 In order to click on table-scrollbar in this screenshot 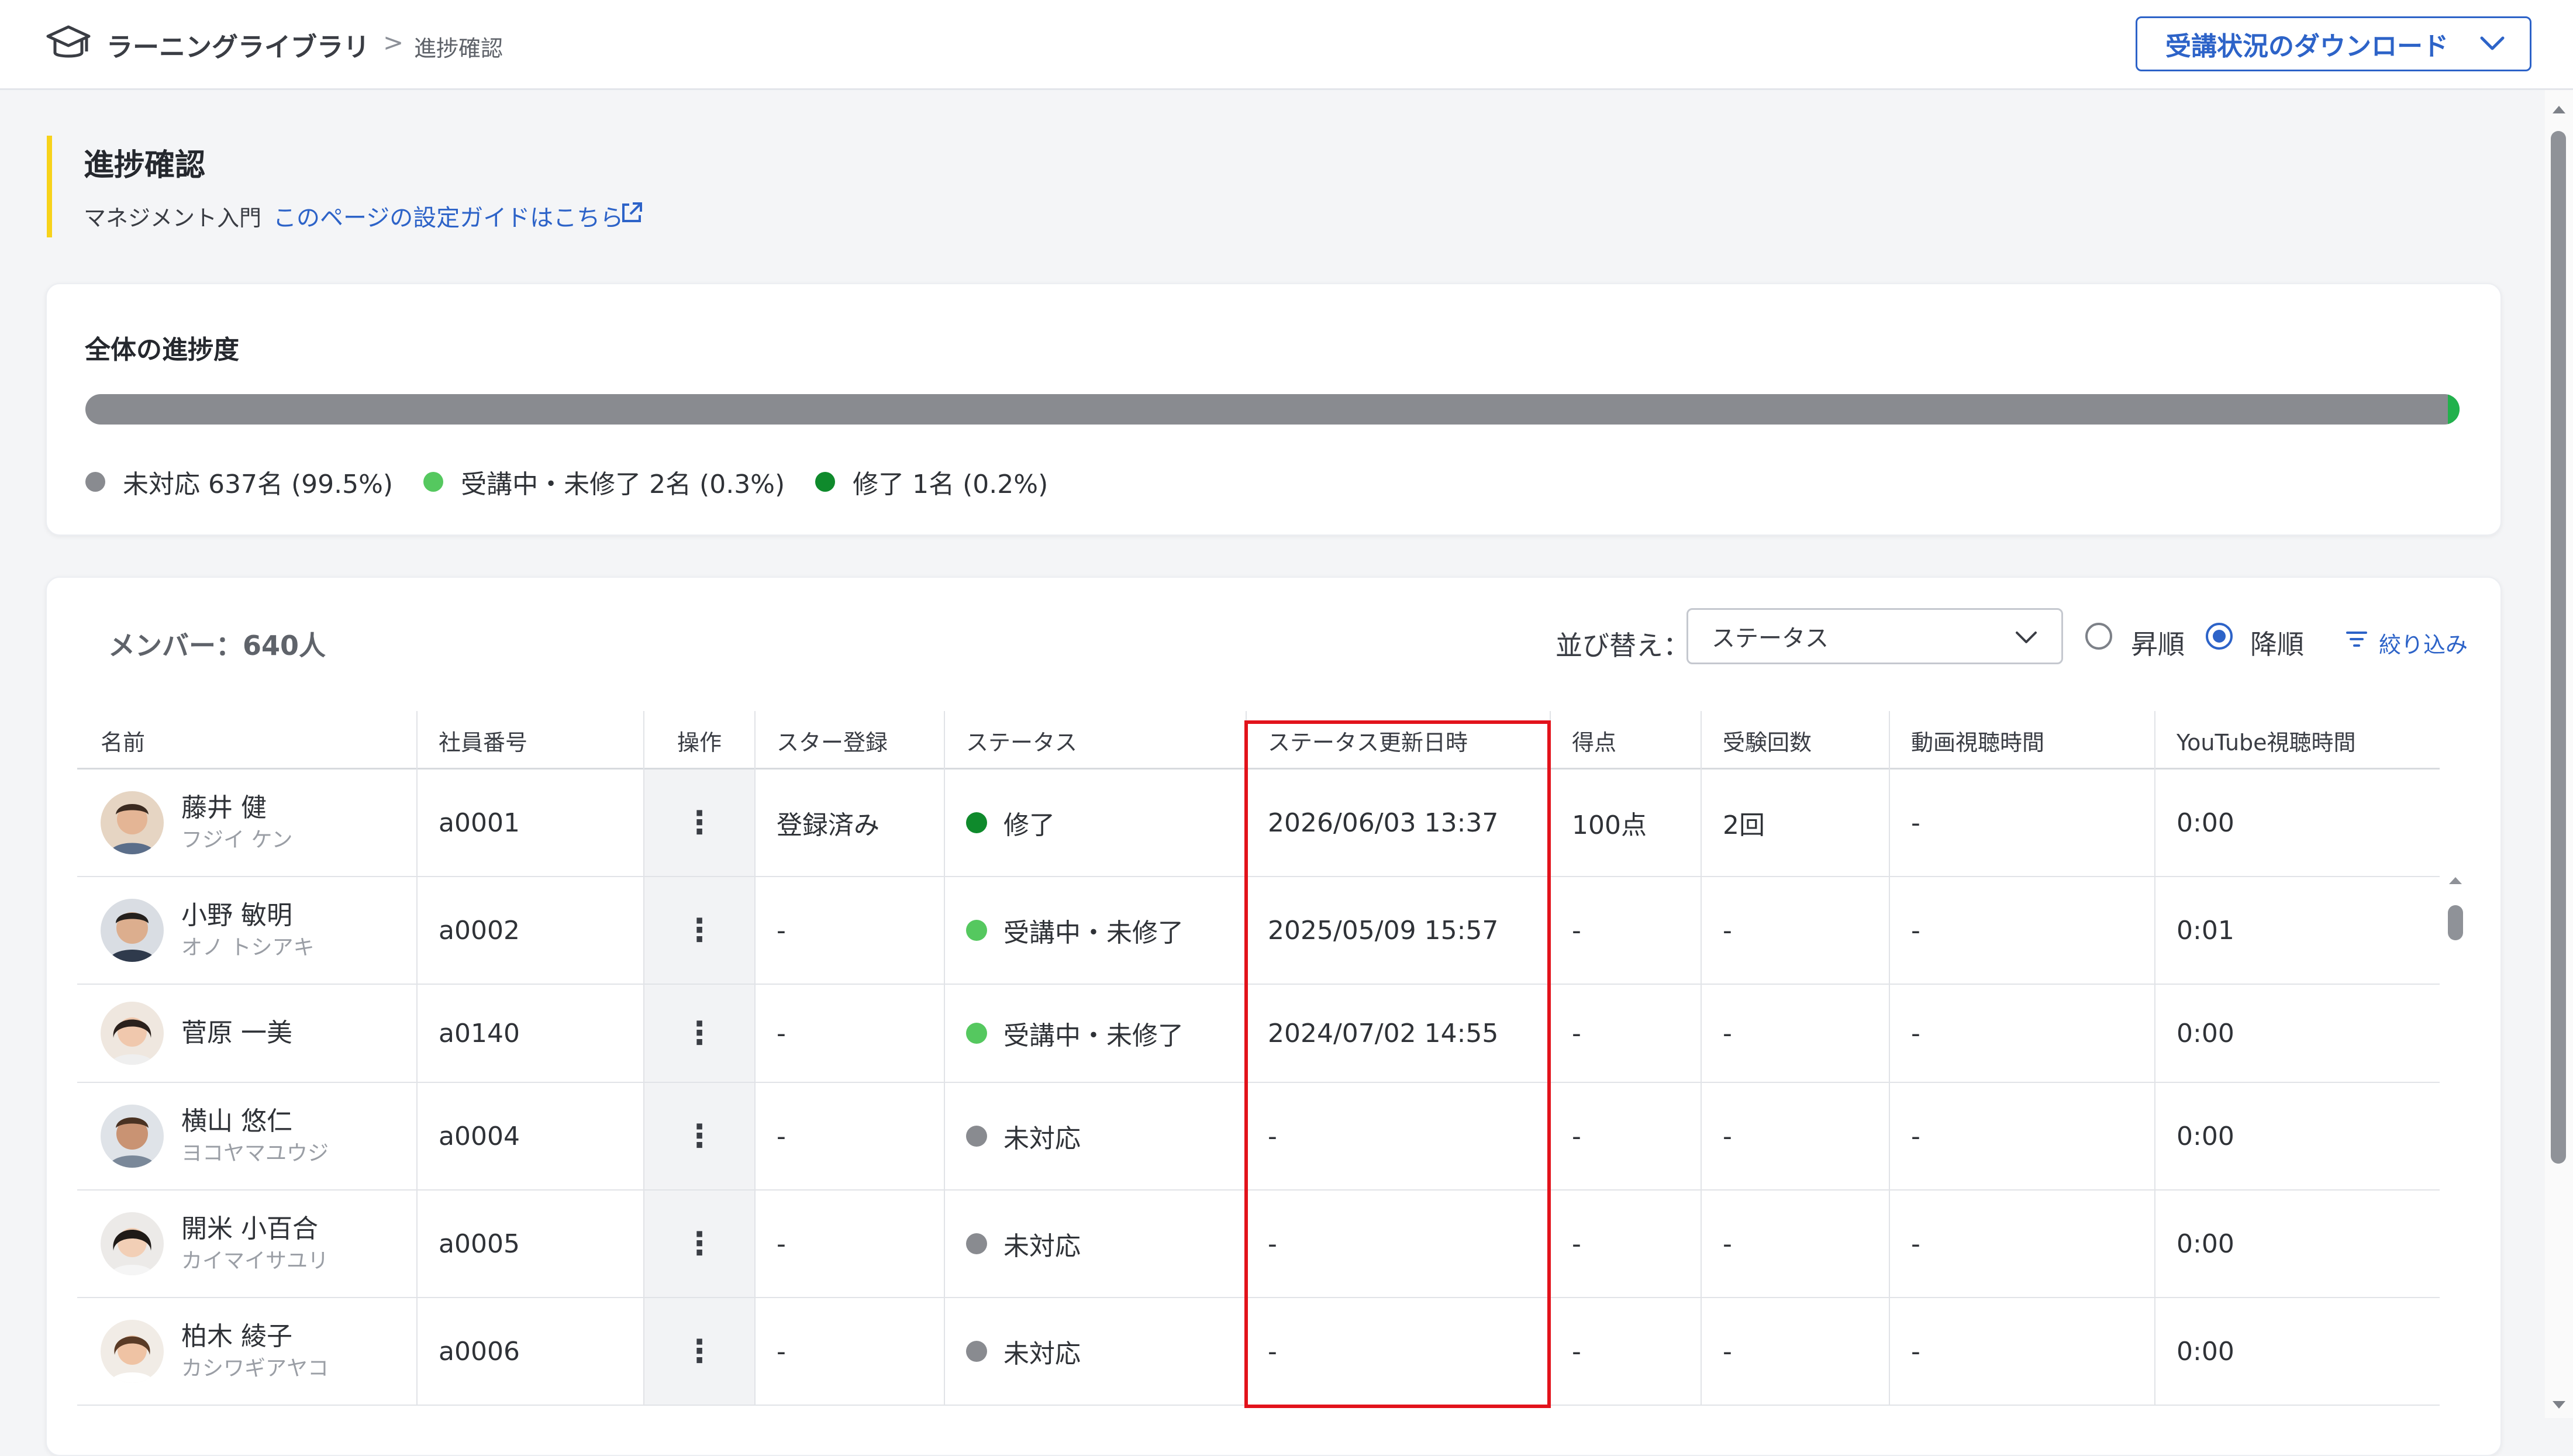, I will do `click(2455, 1161)`.